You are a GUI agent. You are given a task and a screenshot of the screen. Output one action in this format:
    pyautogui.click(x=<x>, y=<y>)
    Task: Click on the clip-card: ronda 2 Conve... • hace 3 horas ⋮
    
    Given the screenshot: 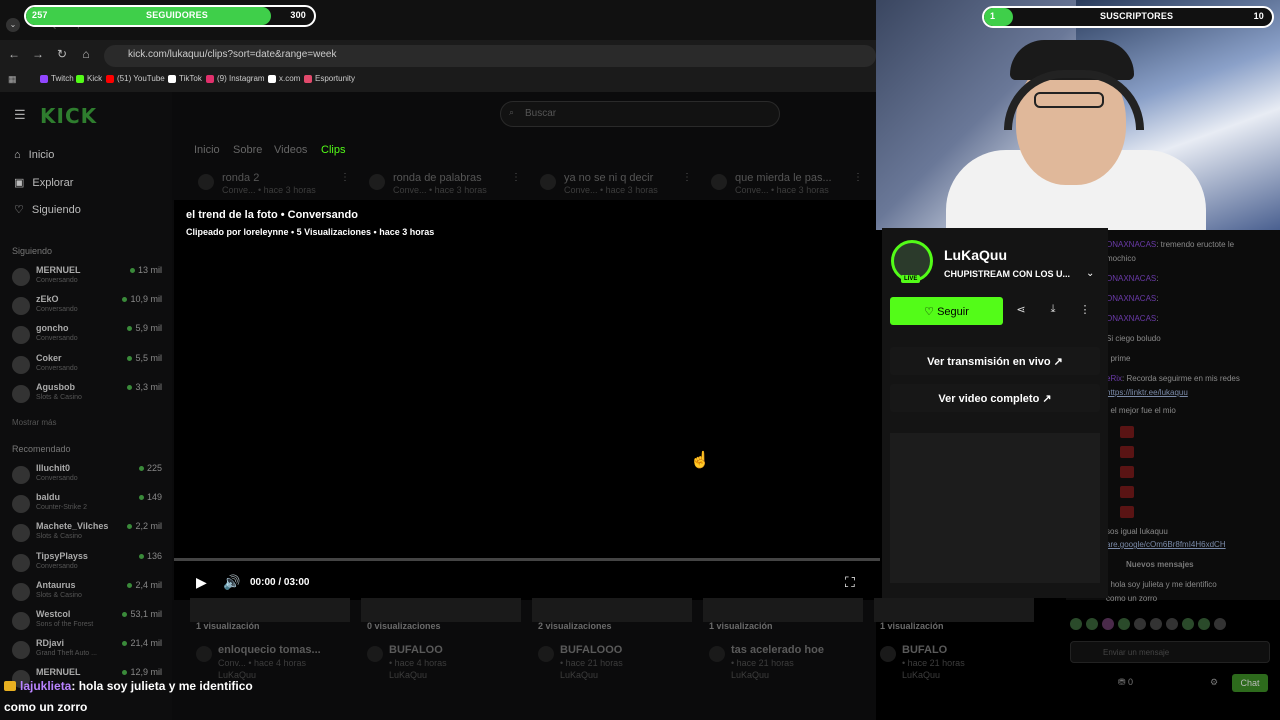 What is the action you would take?
    pyautogui.click(x=274, y=184)
    